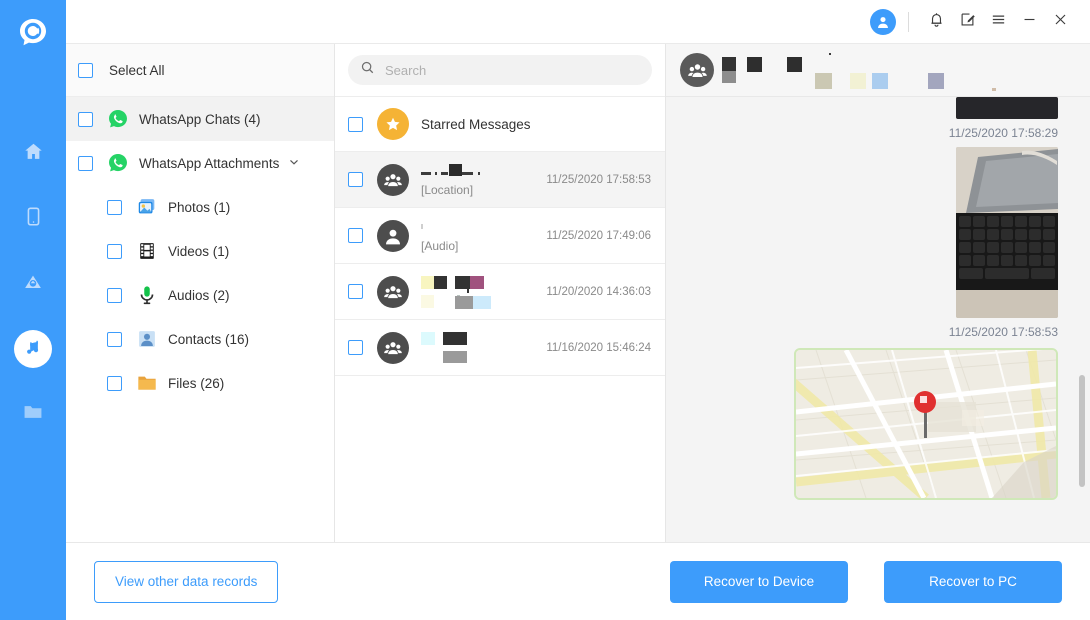 This screenshot has width=1090, height=620. What do you see at coordinates (512, 70) in the screenshot?
I see `search-input` at bounding box center [512, 70].